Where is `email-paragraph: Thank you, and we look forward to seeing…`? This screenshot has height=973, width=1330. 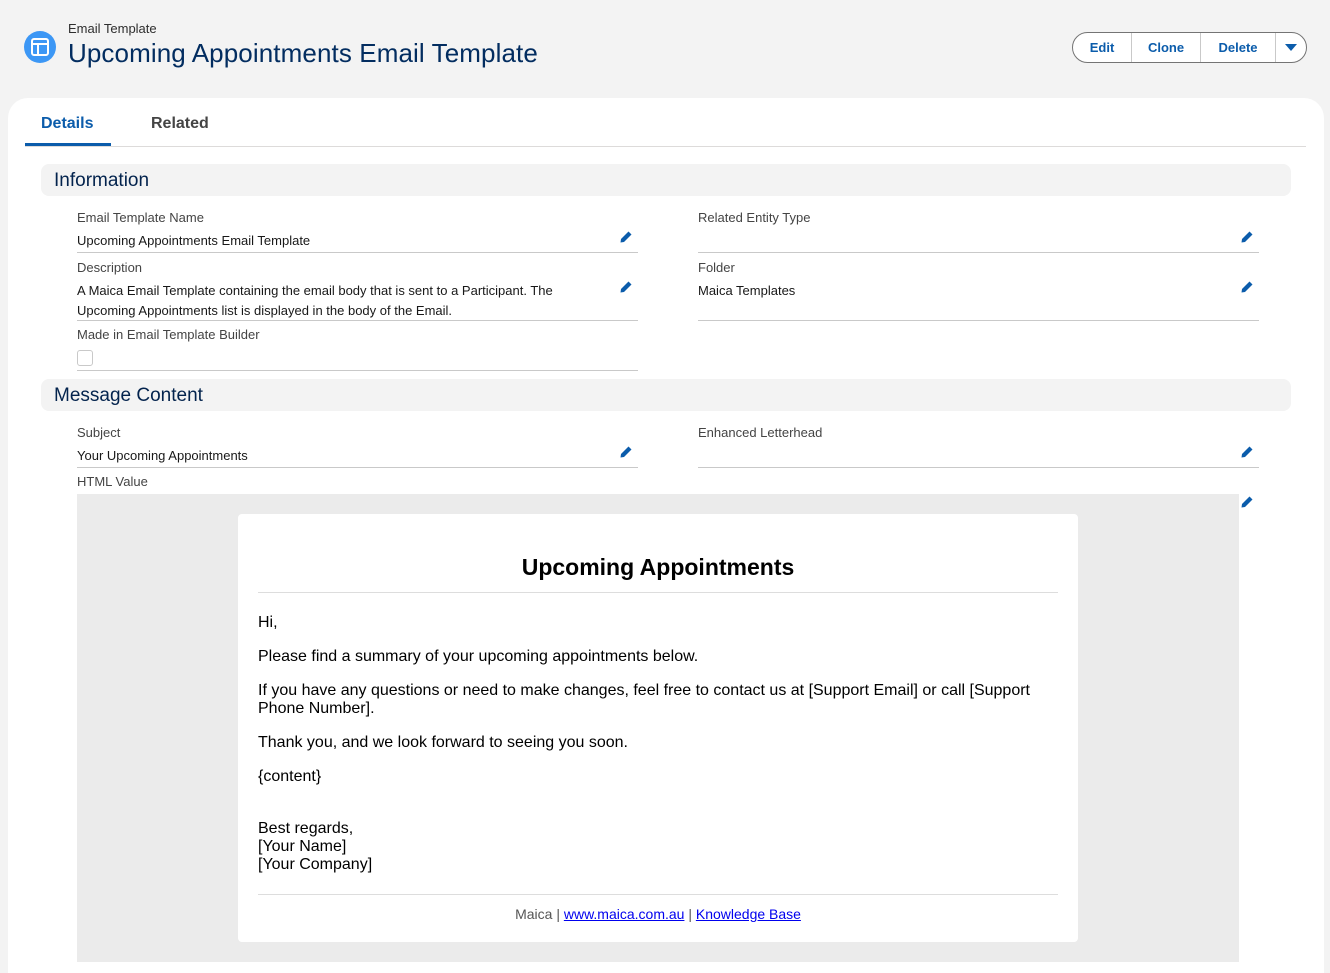 email-paragraph: Thank you, and we look forward to seeing… is located at coordinates (443, 742).